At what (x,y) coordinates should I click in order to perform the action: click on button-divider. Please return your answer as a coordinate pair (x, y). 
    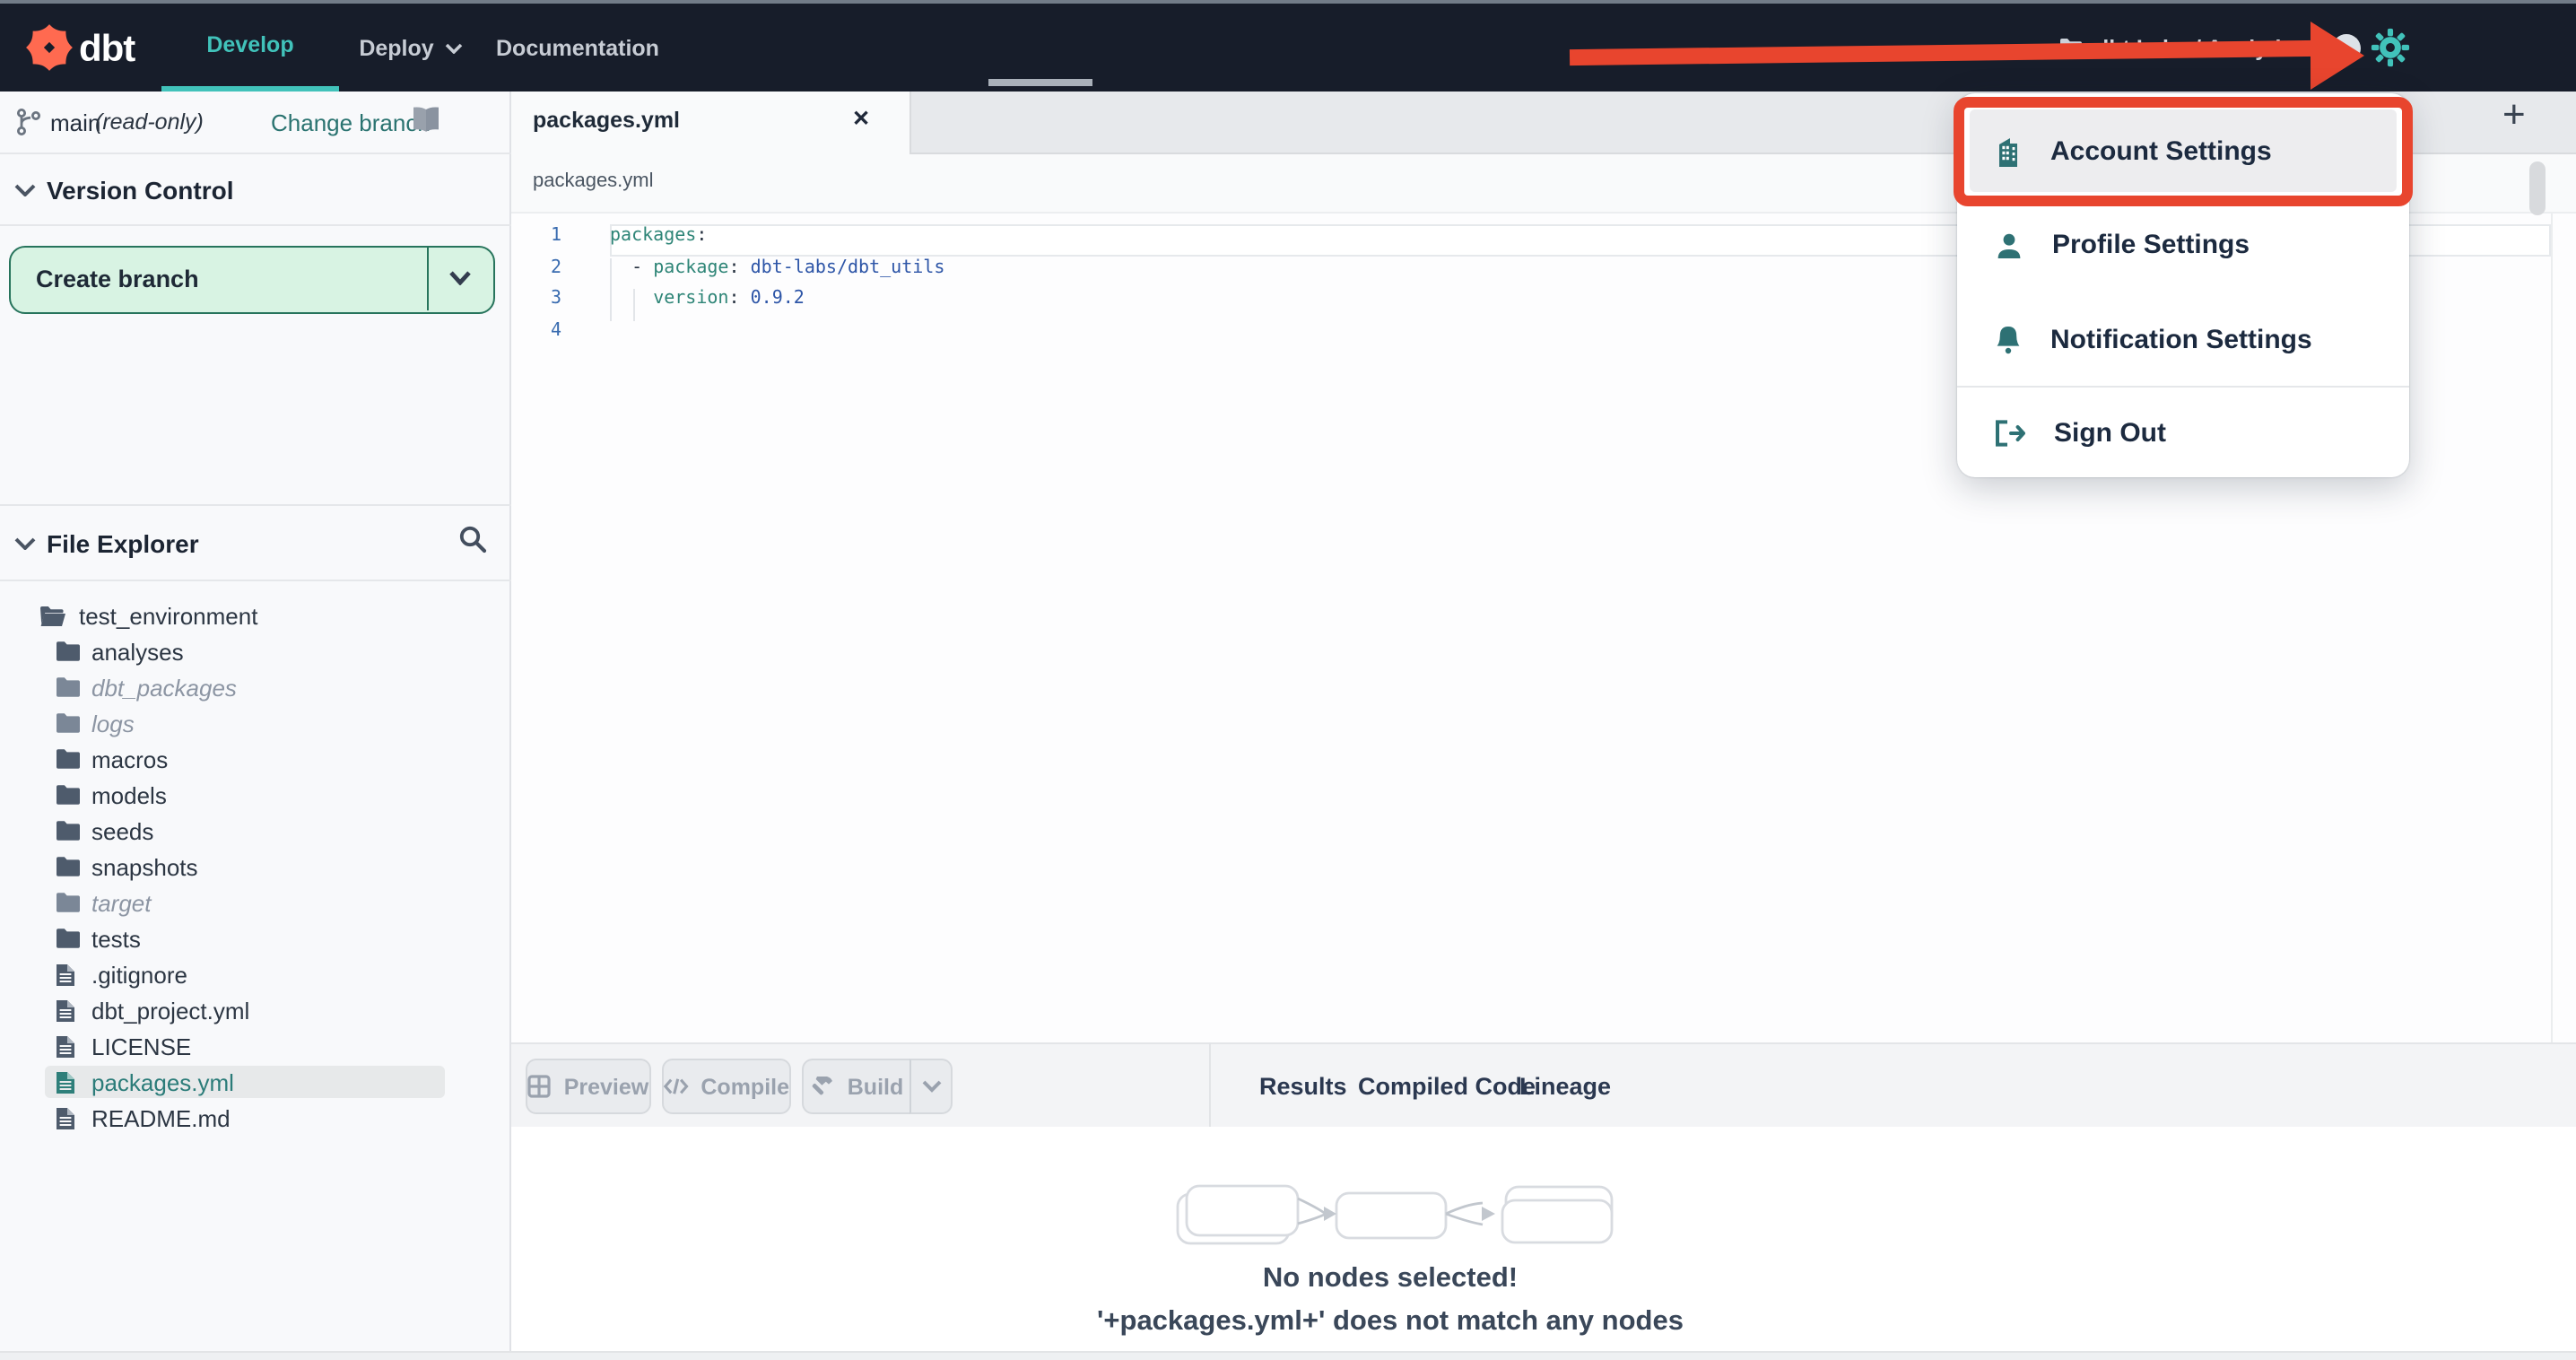
    Looking at the image, I should click on (428, 279).